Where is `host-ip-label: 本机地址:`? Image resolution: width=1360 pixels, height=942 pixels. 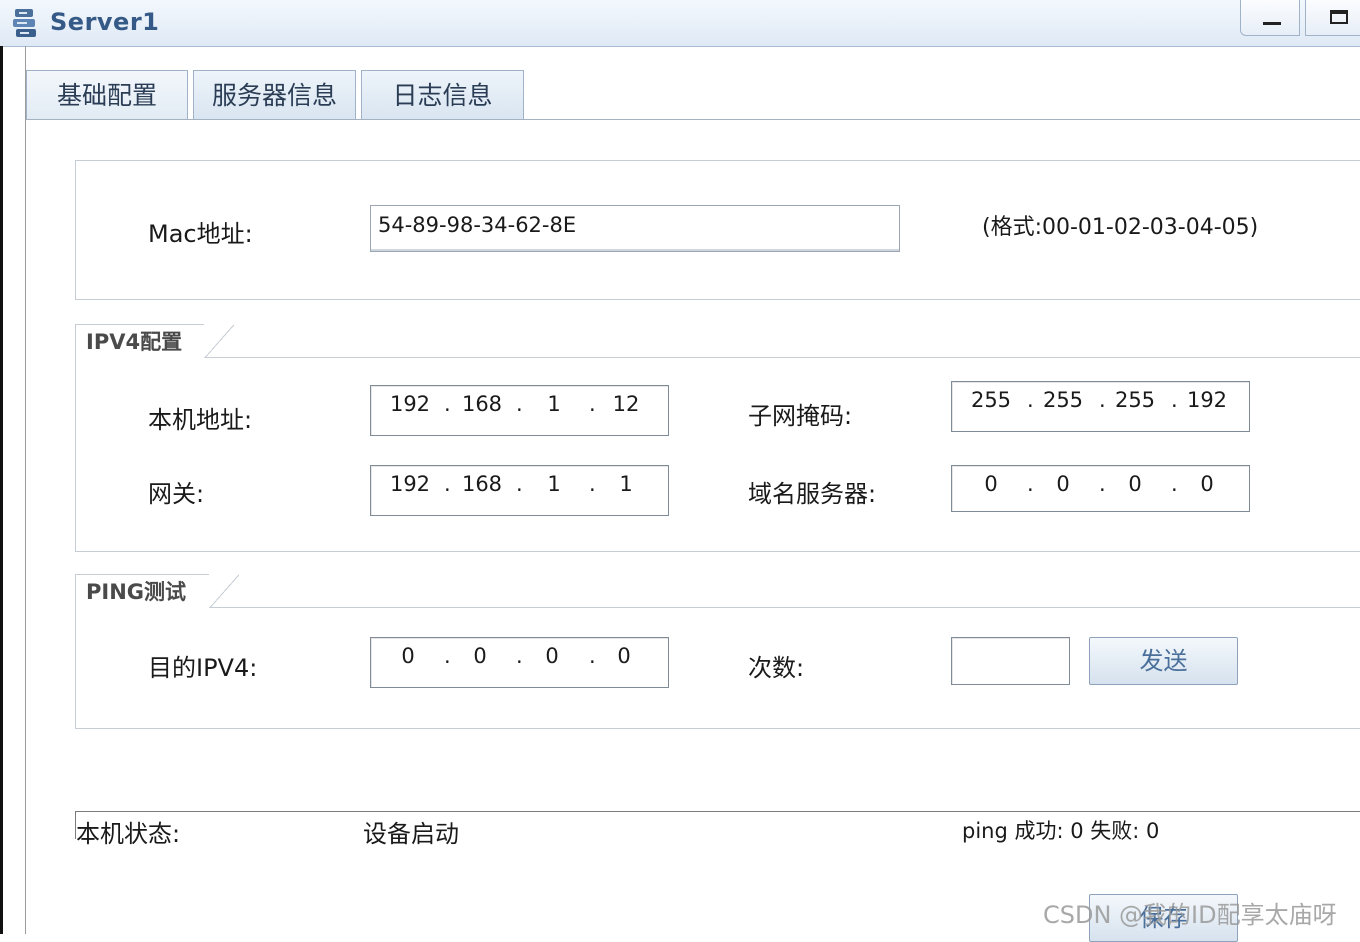 host-ip-label: 本机地址: is located at coordinates (200, 420).